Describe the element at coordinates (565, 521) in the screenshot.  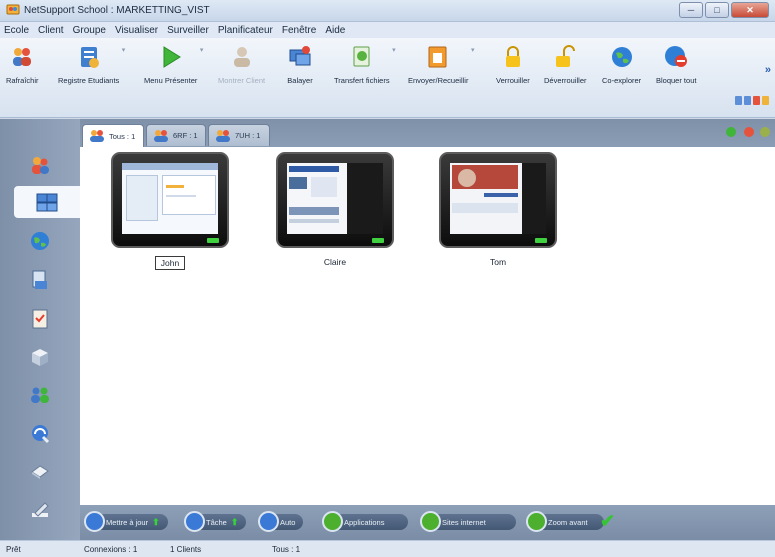
I see `zoom-in-action-button: Zoom avant` at that location.